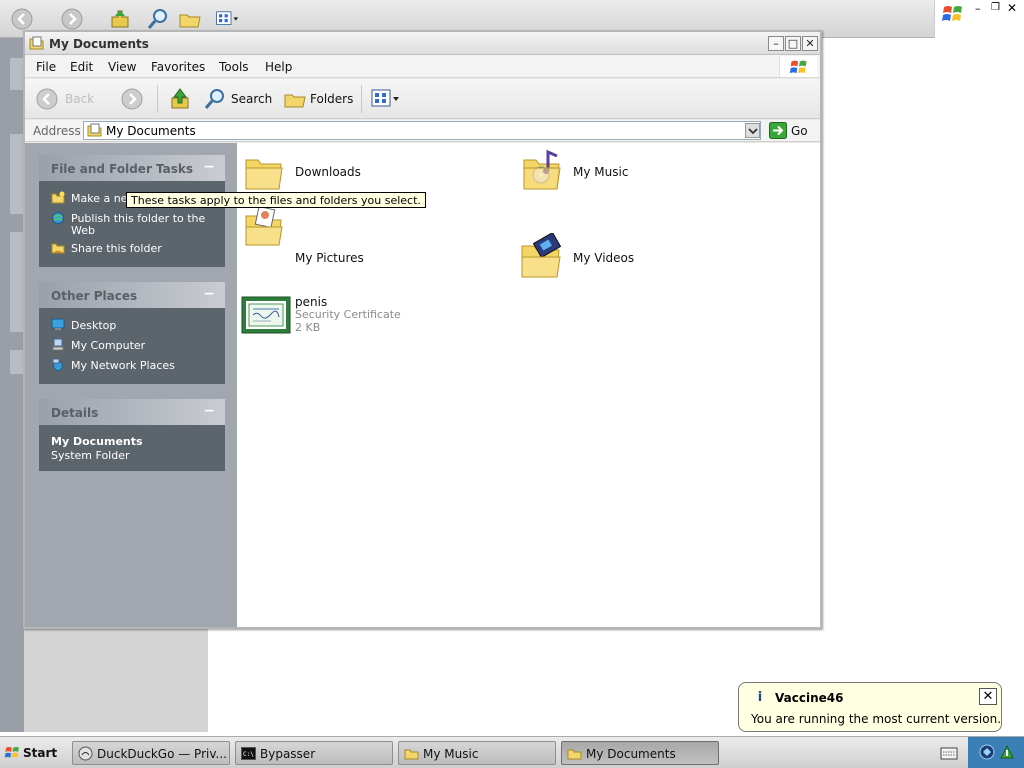  What do you see at coordinates (979, 19) in the screenshot?
I see `background-window-controls: – ❐ ✕` at bounding box center [979, 19].